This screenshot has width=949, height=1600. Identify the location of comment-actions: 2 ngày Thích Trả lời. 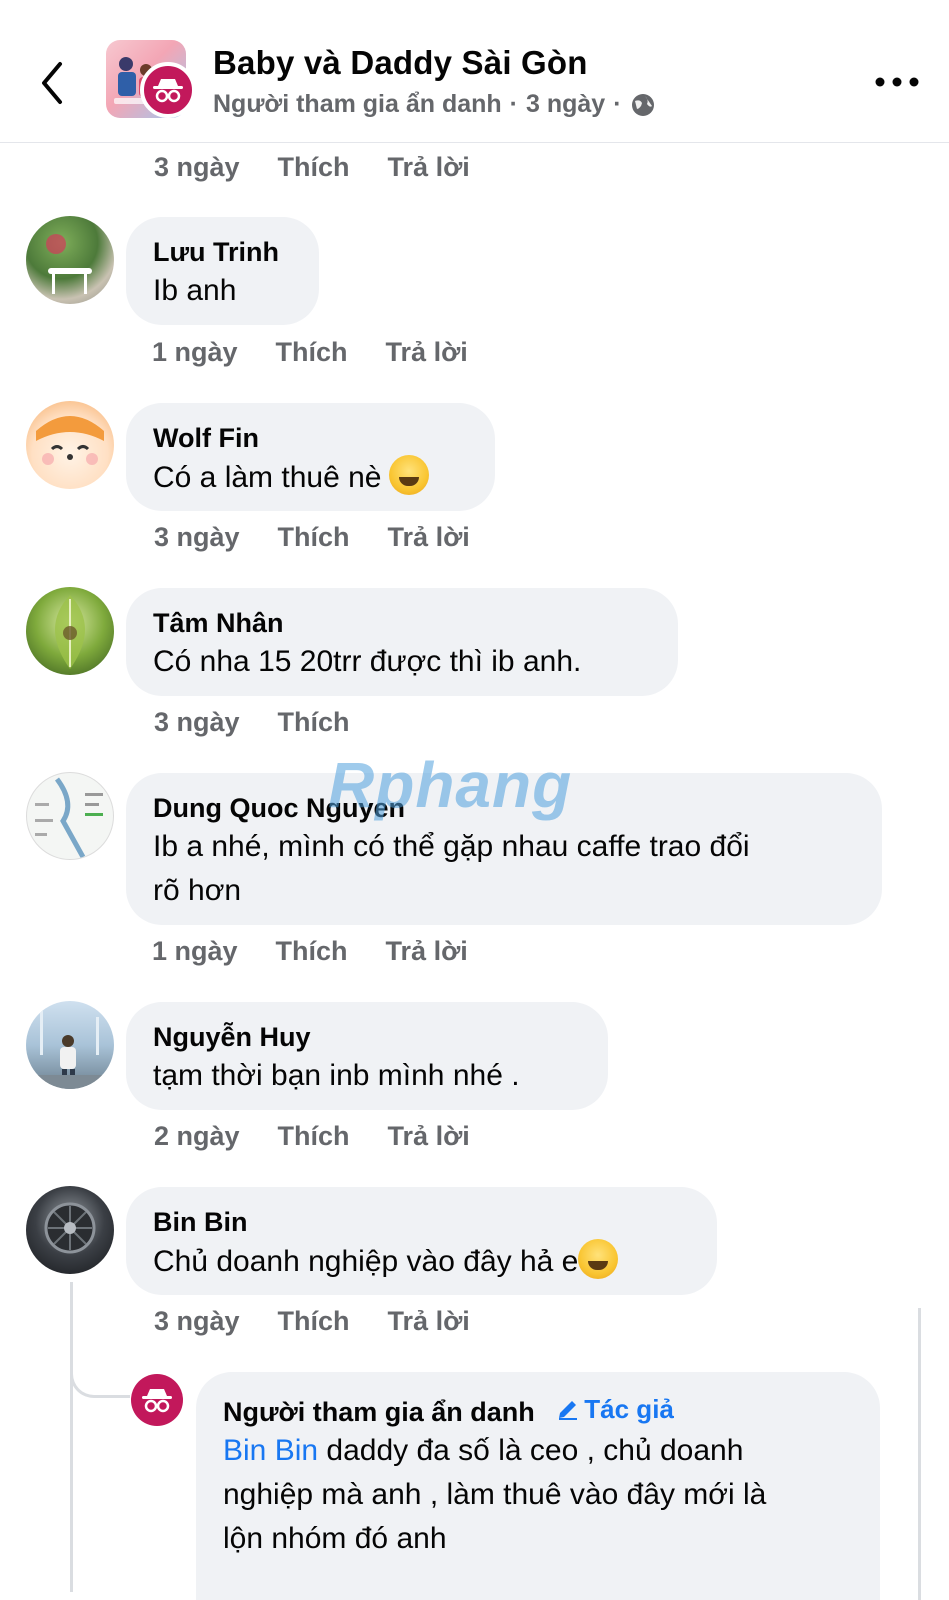
(312, 1136).